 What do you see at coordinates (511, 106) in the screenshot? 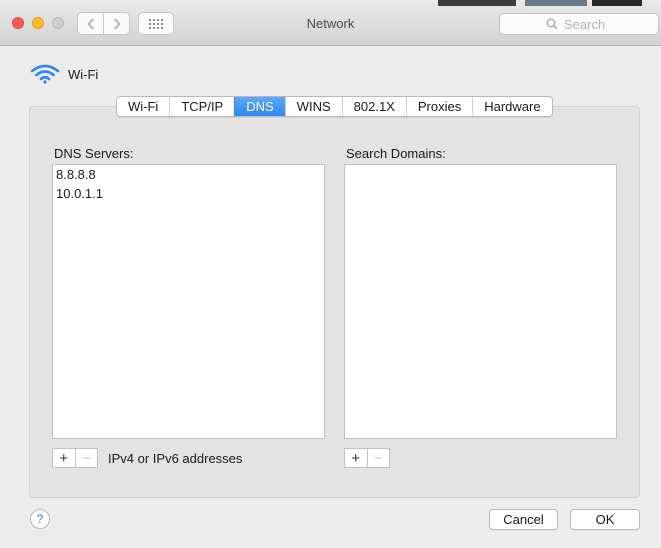
I see `tab-hardware: Hardware` at bounding box center [511, 106].